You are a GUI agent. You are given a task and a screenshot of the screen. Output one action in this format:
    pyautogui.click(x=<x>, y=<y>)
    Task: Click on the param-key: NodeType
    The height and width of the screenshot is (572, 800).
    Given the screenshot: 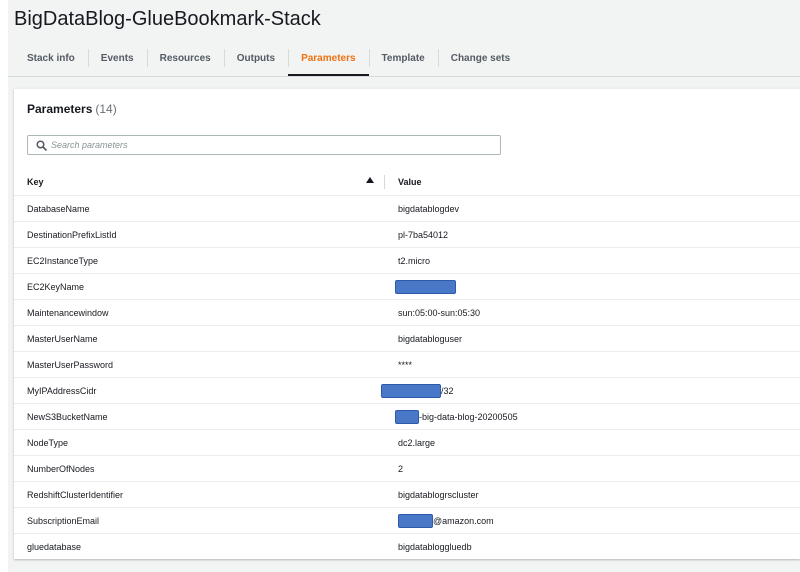 What is the action you would take?
    pyautogui.click(x=48, y=442)
    